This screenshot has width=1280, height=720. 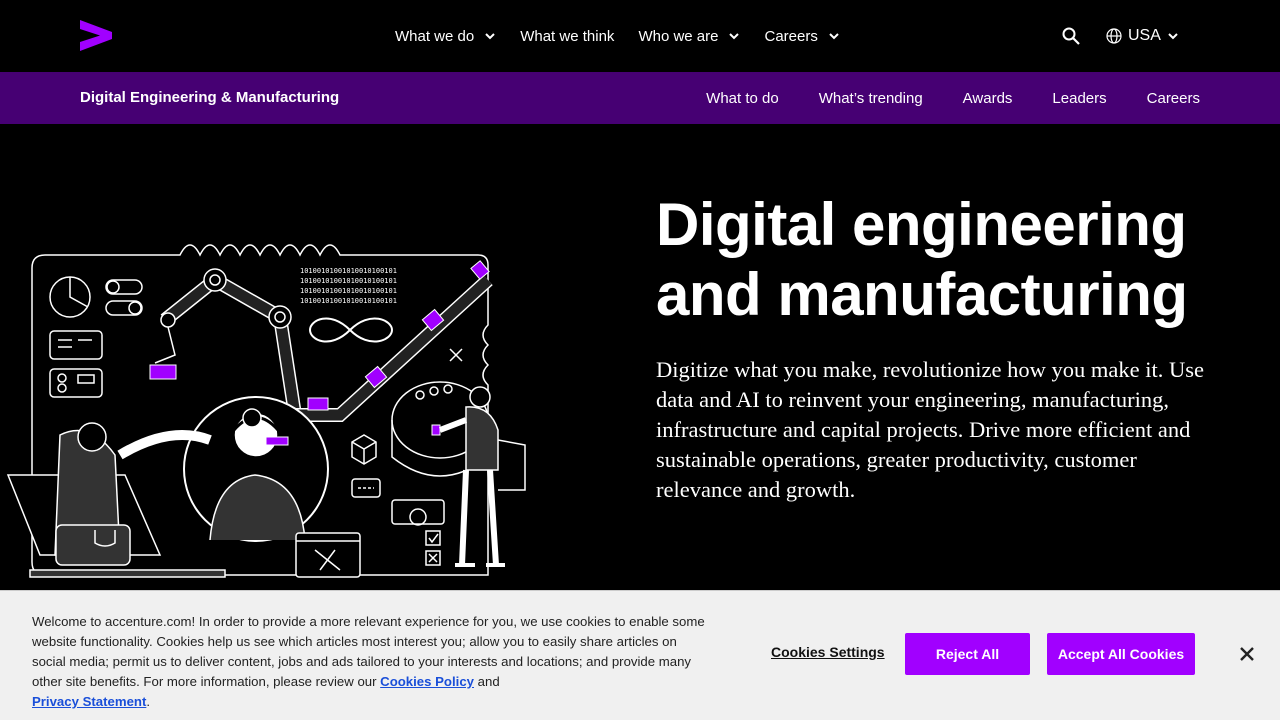 I want to click on nav-utilities: USA, so click(x=1120, y=36).